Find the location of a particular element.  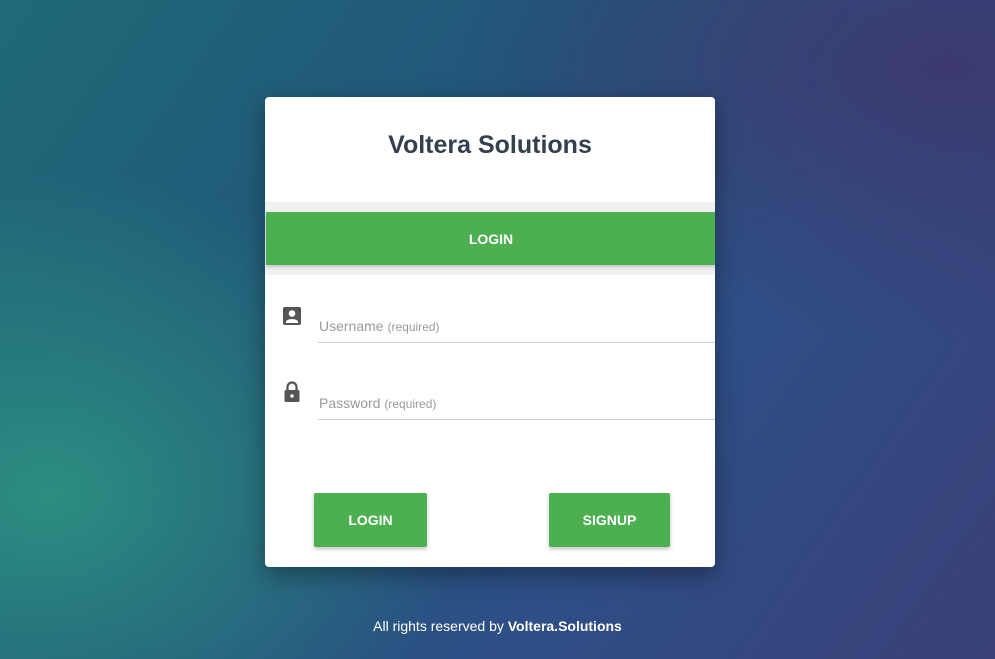

username-placeholder: Username (required) is located at coordinates (379, 326).